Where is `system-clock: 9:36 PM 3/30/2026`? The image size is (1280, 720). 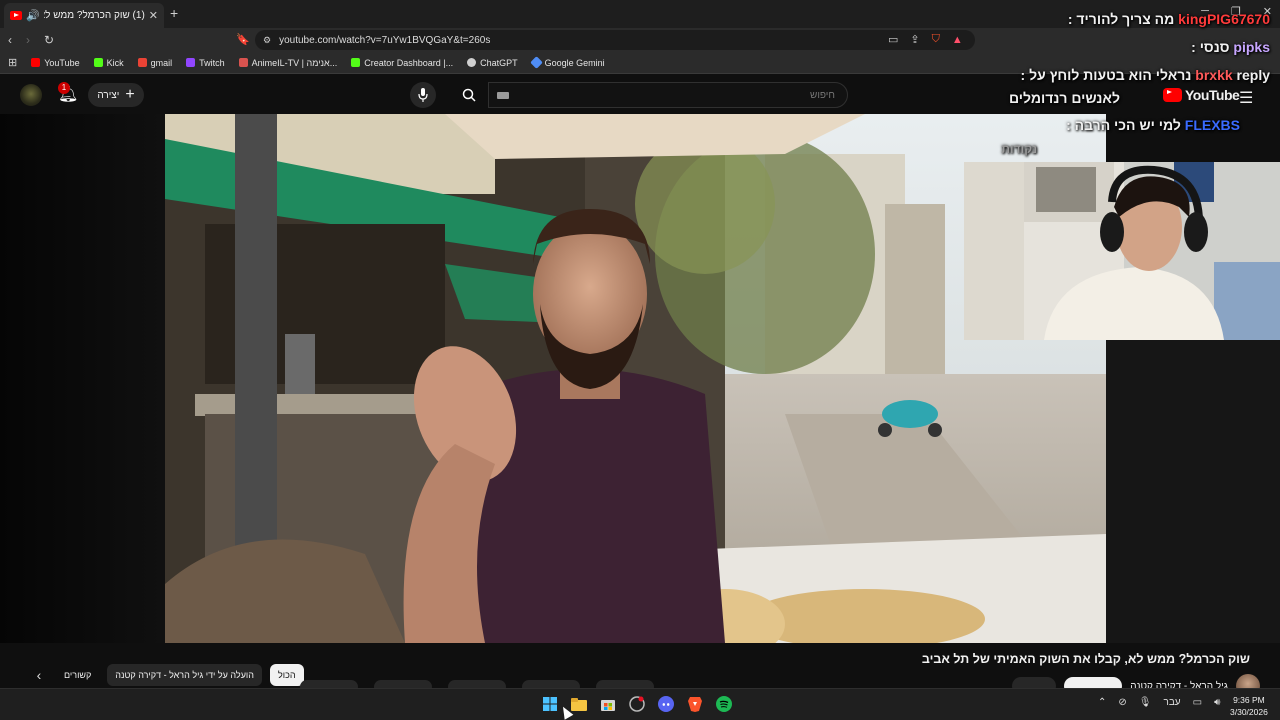 system-clock: 9:36 PM 3/30/2026 is located at coordinates (1249, 706).